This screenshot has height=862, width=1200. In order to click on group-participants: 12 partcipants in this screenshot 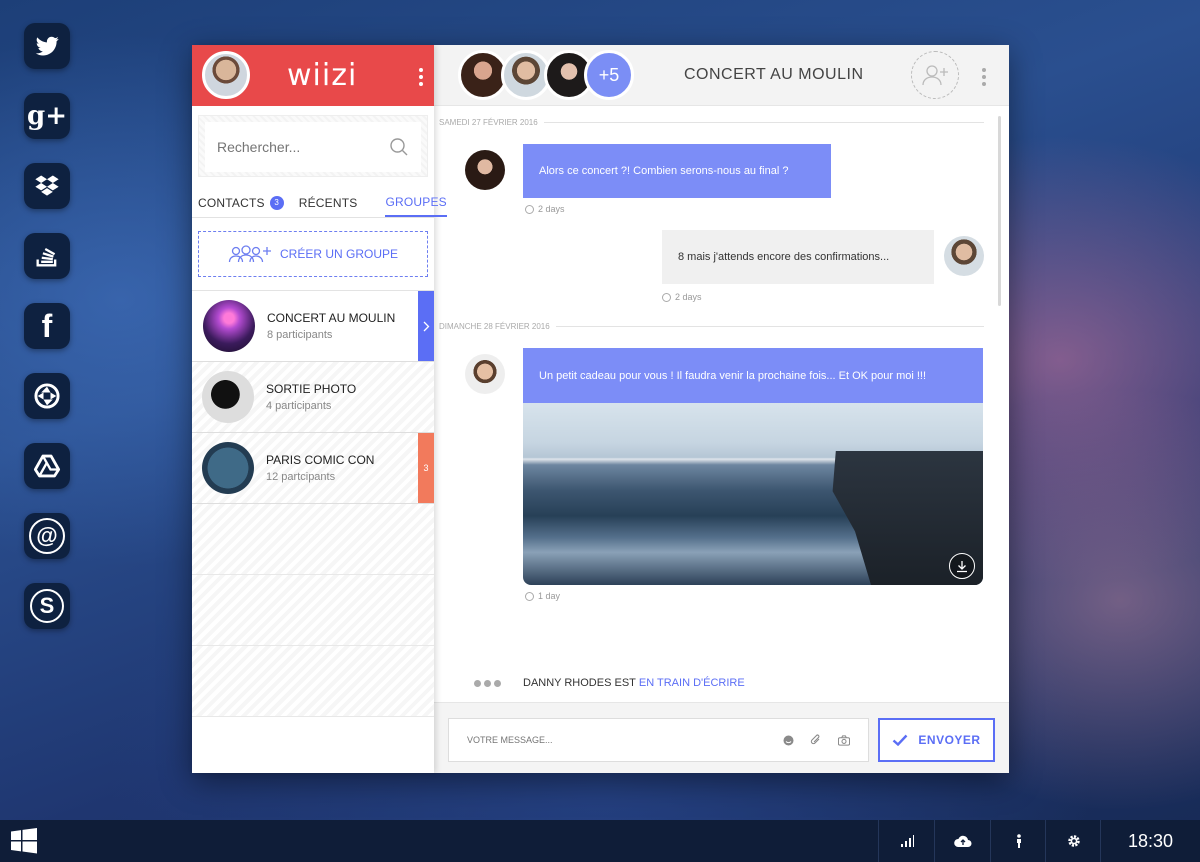, I will do `click(301, 477)`.